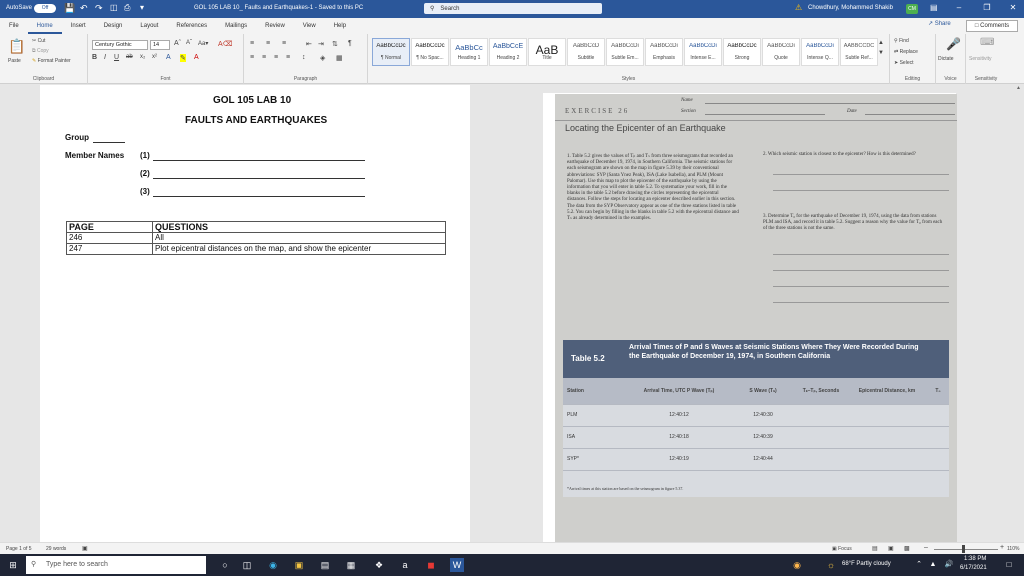 The image size is (1024, 576). I want to click on sensitivity-button: Sensitivity, so click(980, 59).